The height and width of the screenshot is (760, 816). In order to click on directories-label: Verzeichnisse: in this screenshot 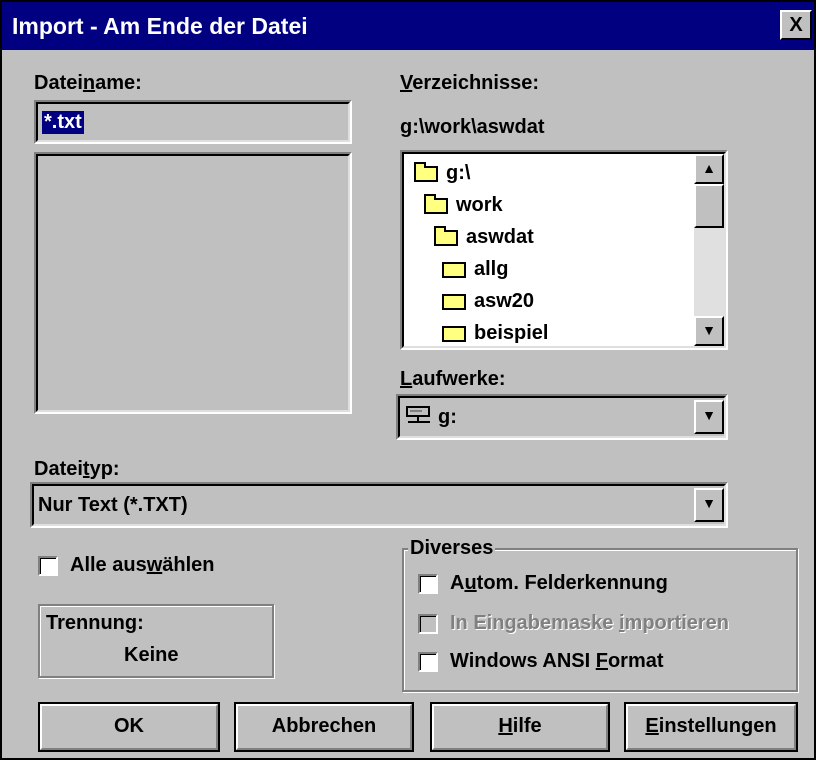, I will do `click(469, 83)`.